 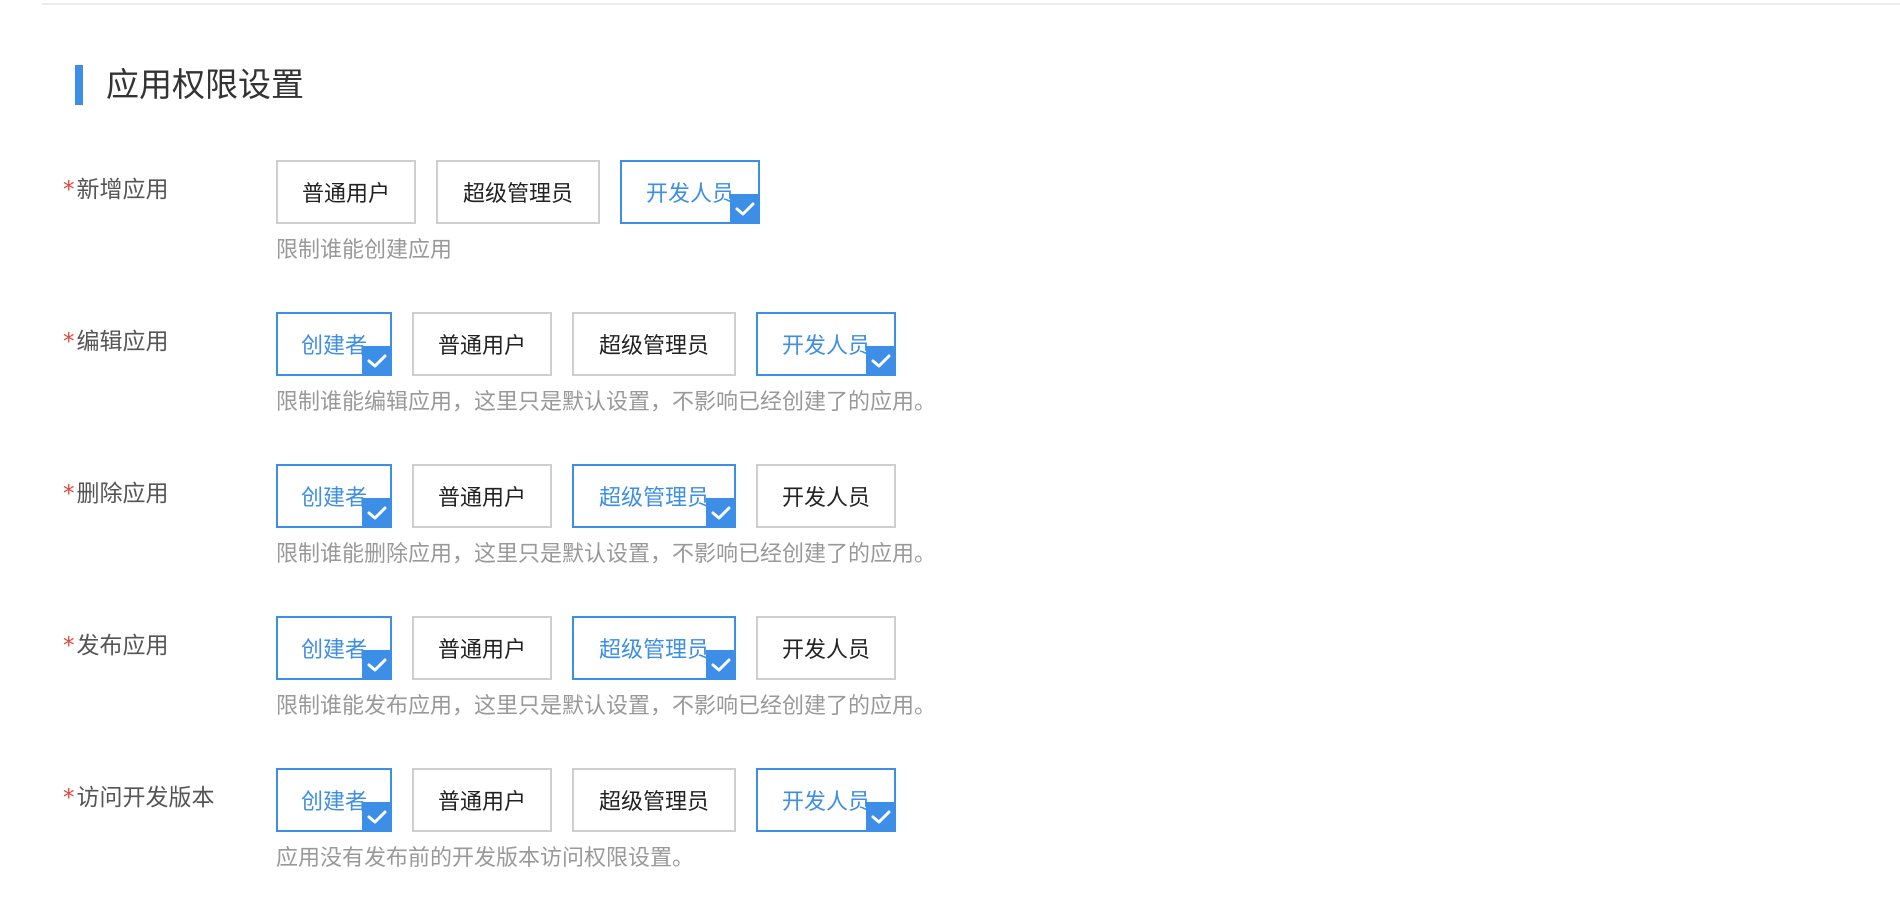 I want to click on row-label: *编辑应用, so click(x=116, y=342).